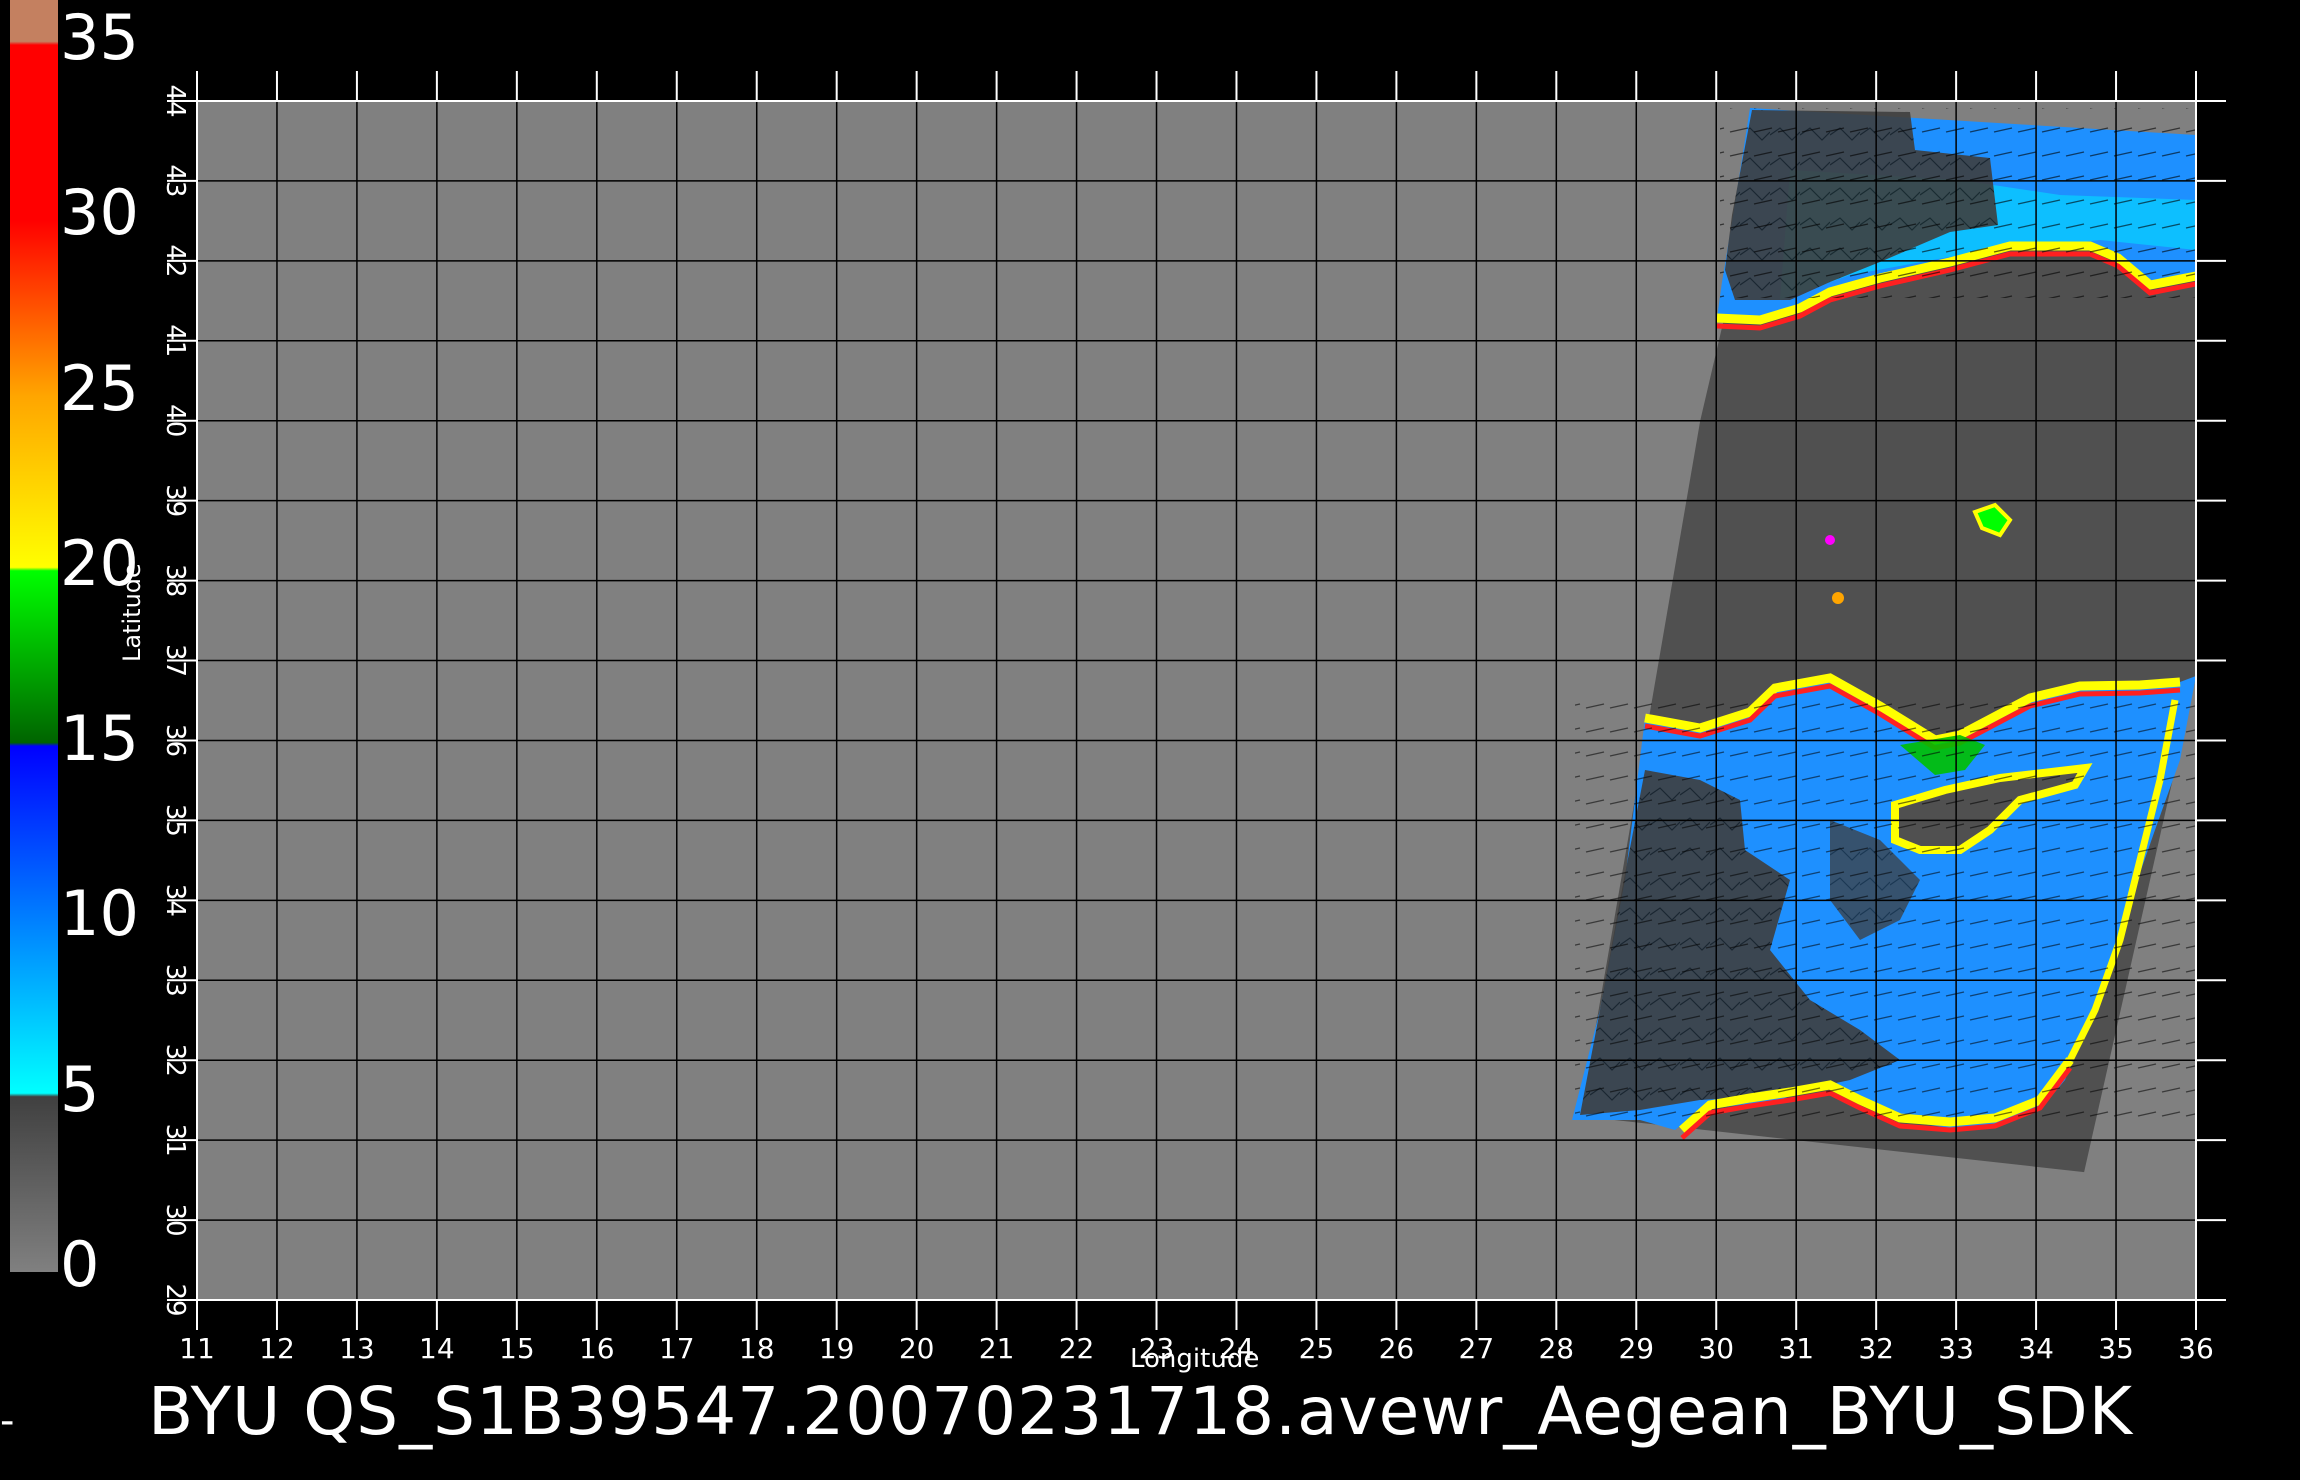 The image size is (2300, 1480). I want to click on wind-north, so click(1958, 203).